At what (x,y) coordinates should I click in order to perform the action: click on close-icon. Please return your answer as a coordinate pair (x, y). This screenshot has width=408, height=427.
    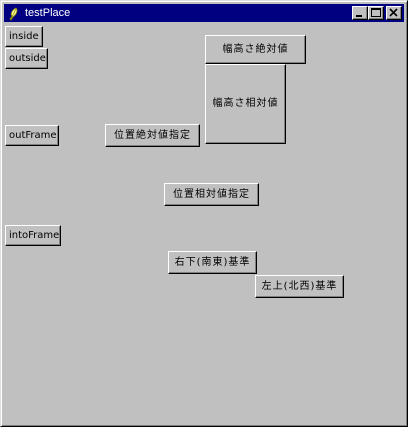
    Looking at the image, I should click on (393, 12).